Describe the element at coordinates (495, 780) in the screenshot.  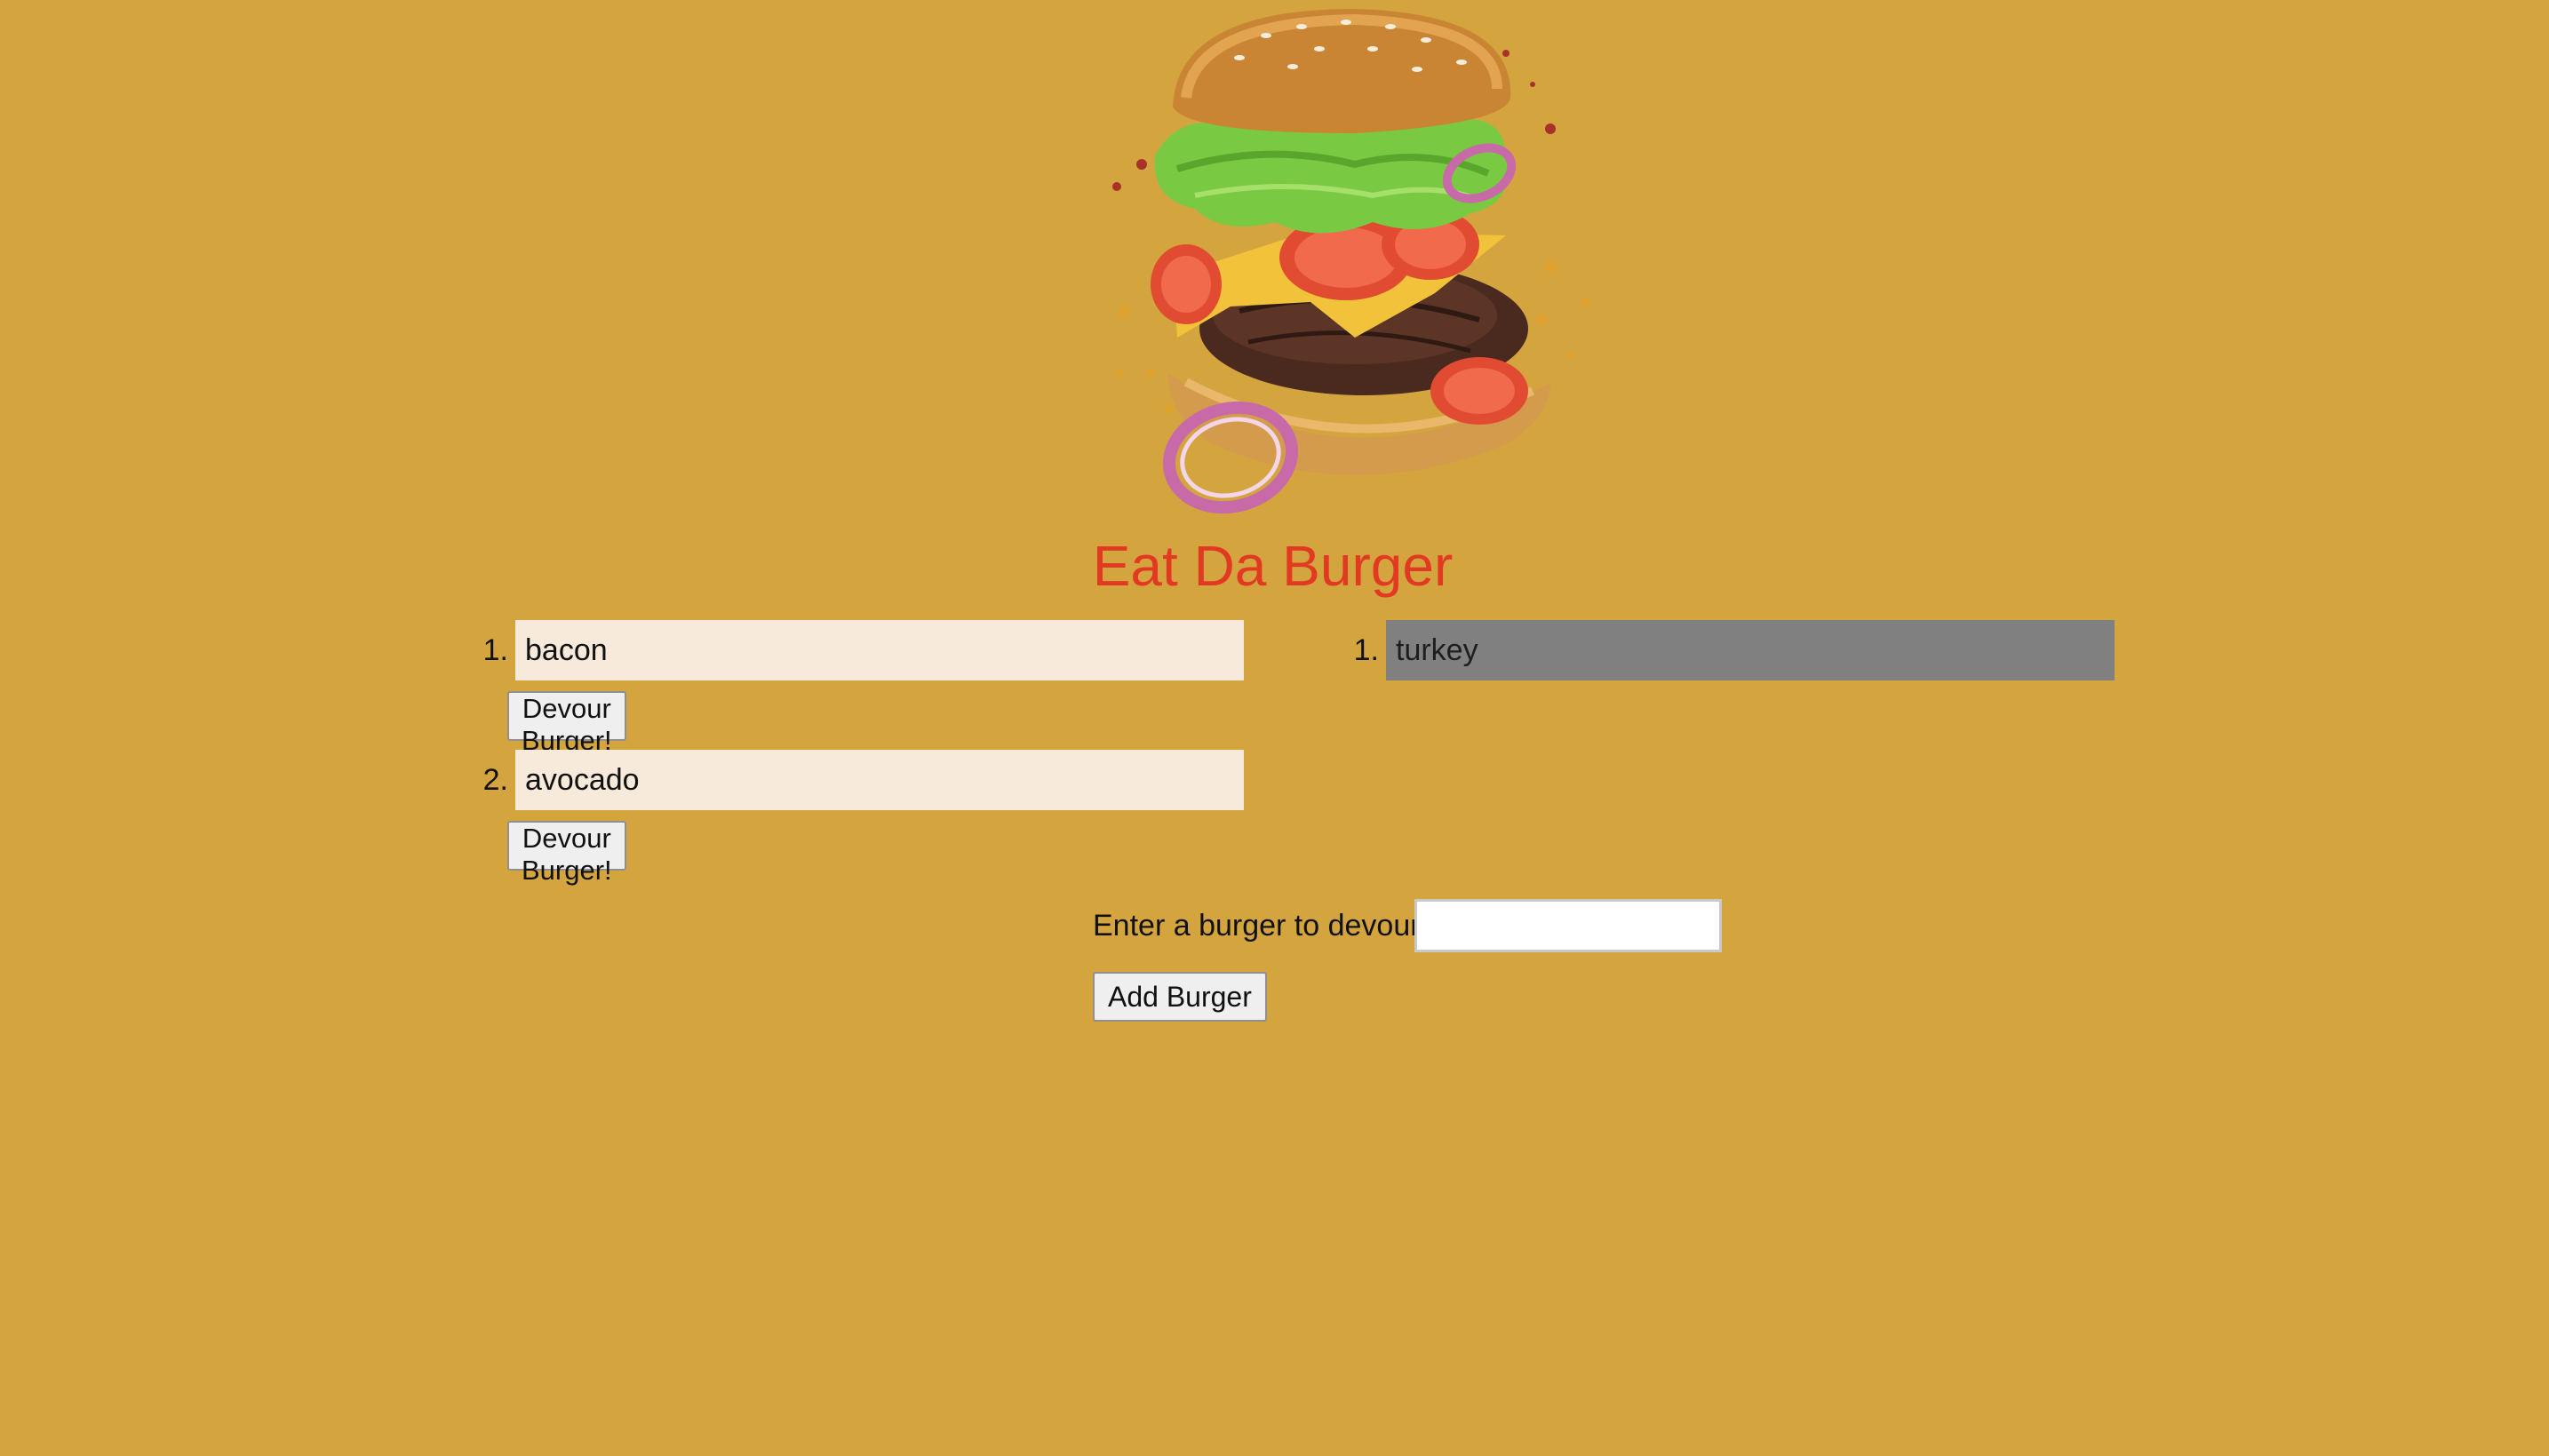
I see `list-item-number: 2.` at that location.